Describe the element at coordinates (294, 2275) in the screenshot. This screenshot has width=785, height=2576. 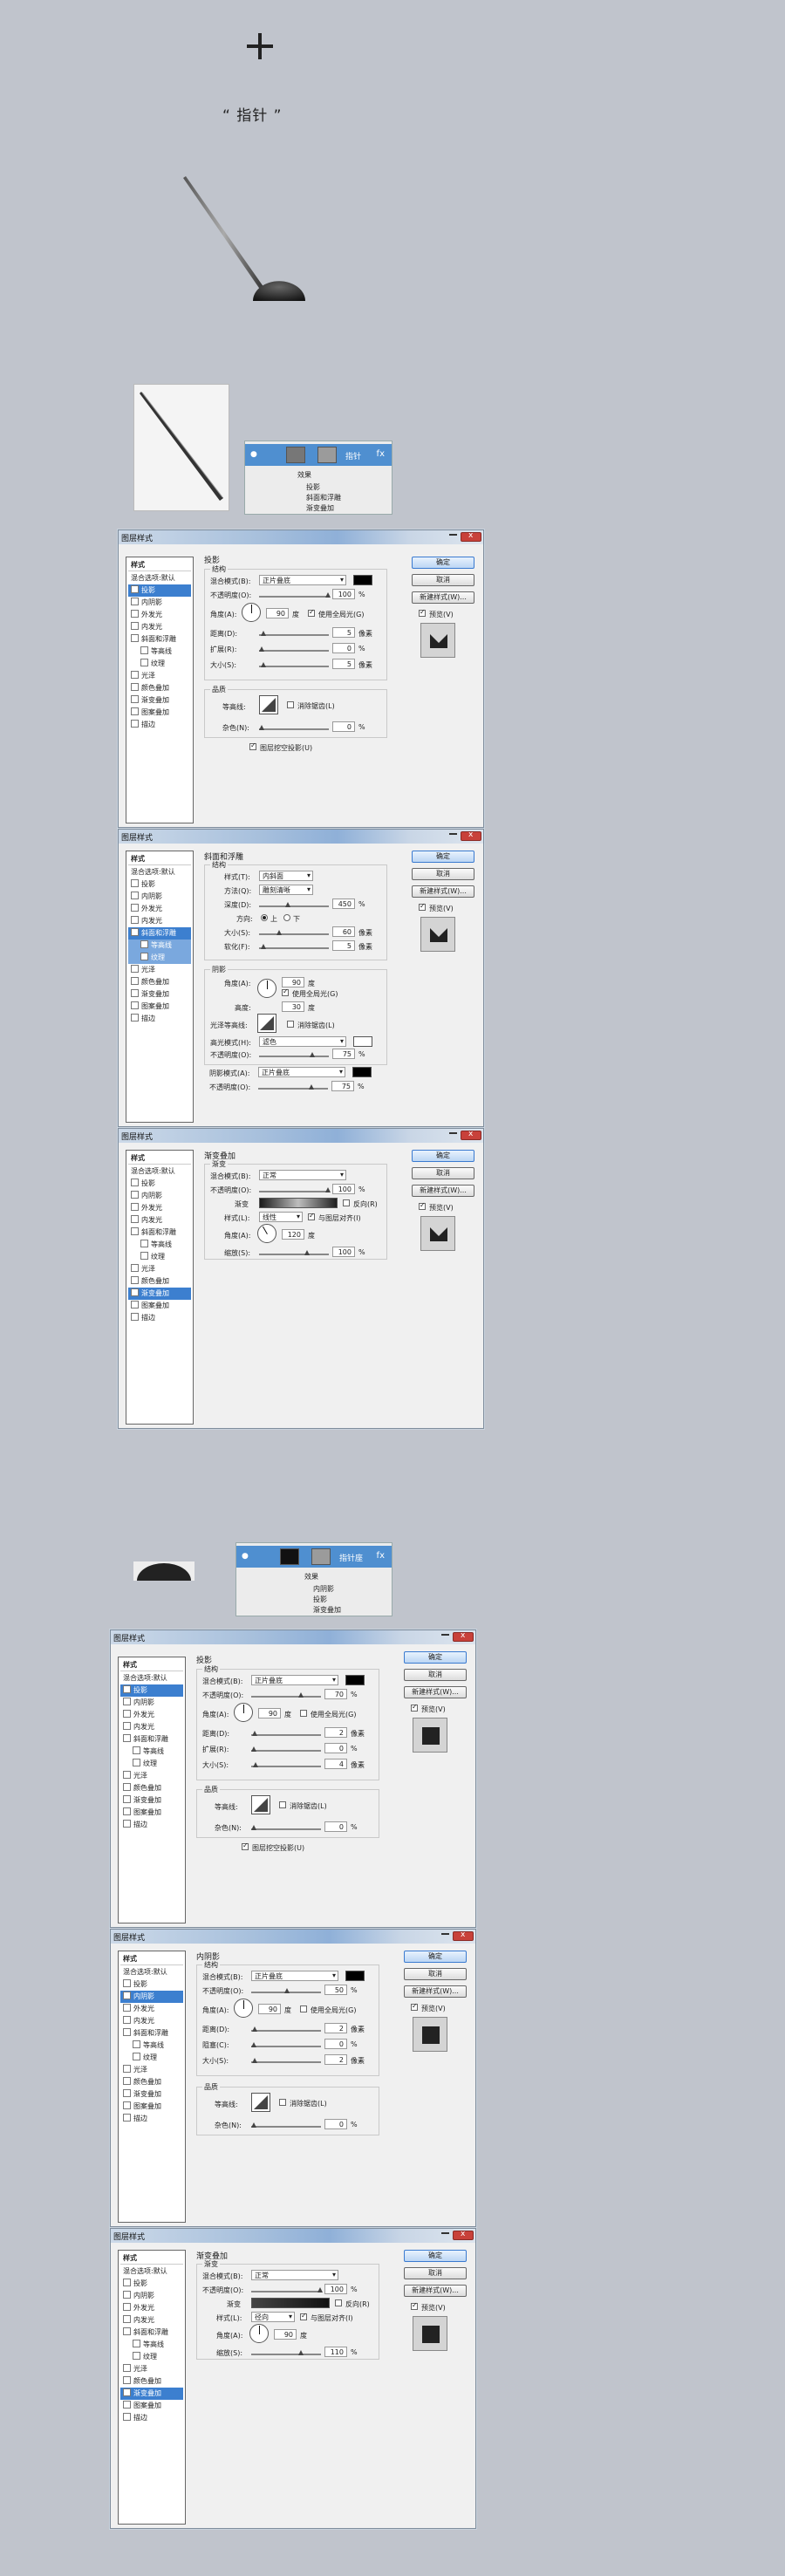
I see `blend-mode-select: 正常` at that location.